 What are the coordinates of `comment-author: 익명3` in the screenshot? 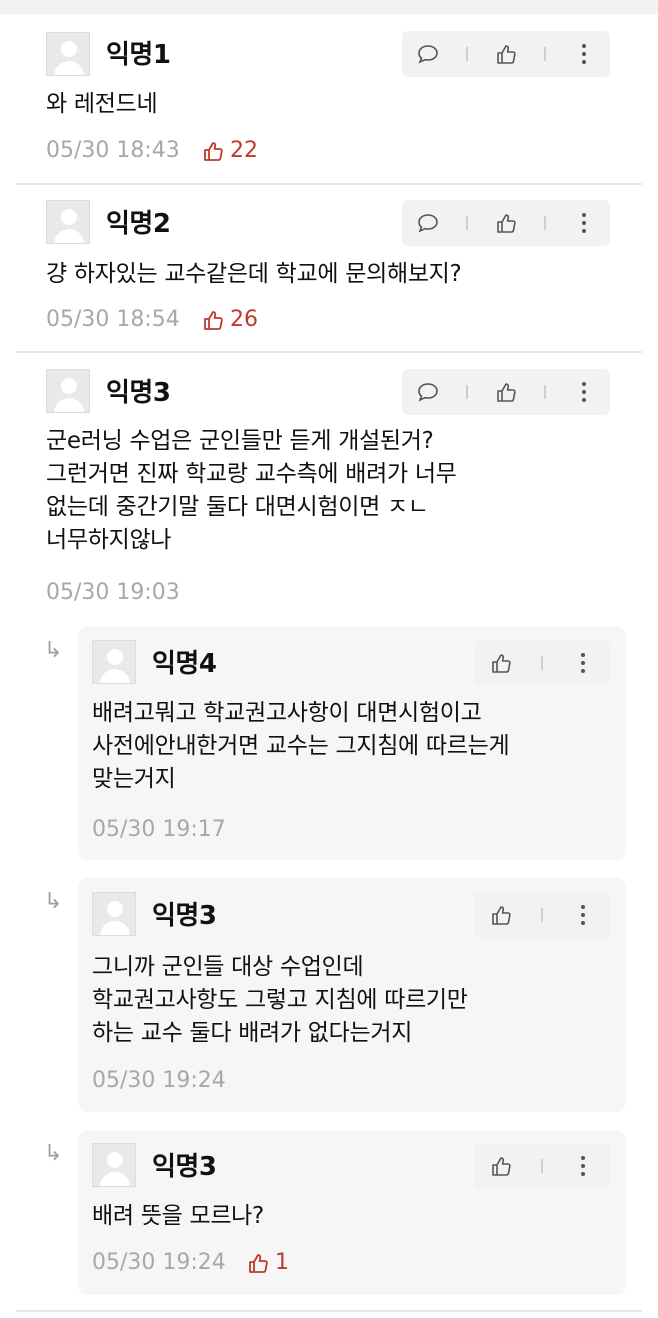 It's located at (138, 393).